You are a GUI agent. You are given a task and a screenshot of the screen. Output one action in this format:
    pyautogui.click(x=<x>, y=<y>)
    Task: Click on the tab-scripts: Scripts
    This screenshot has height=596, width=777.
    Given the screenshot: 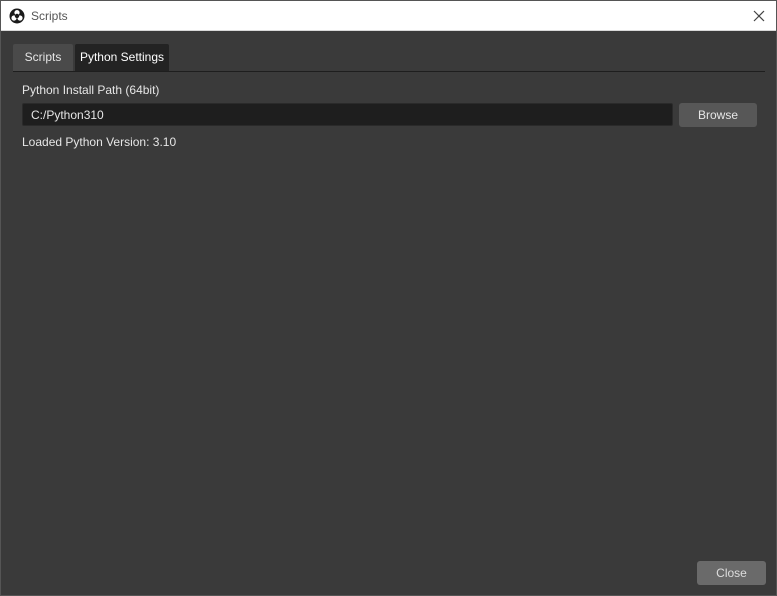 What is the action you would take?
    pyautogui.click(x=43, y=57)
    